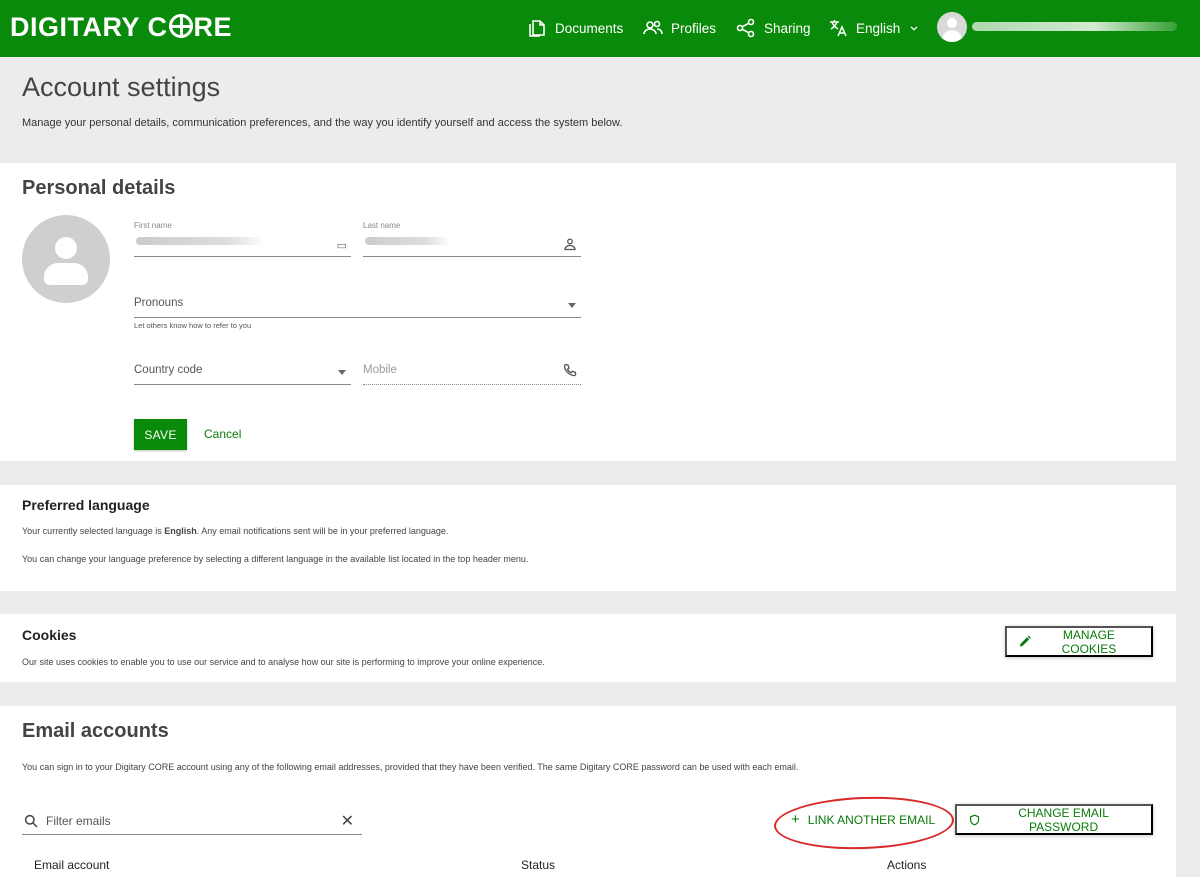 The width and height of the screenshot is (1200, 877). I want to click on logo-o-icon, so click(180, 26).